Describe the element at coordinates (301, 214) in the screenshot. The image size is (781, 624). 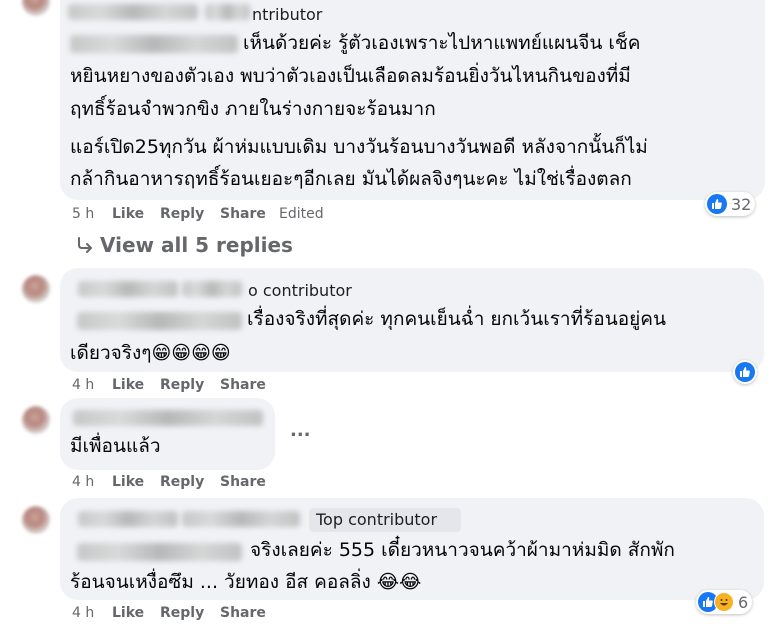
I see `edited-label: Edited` at that location.